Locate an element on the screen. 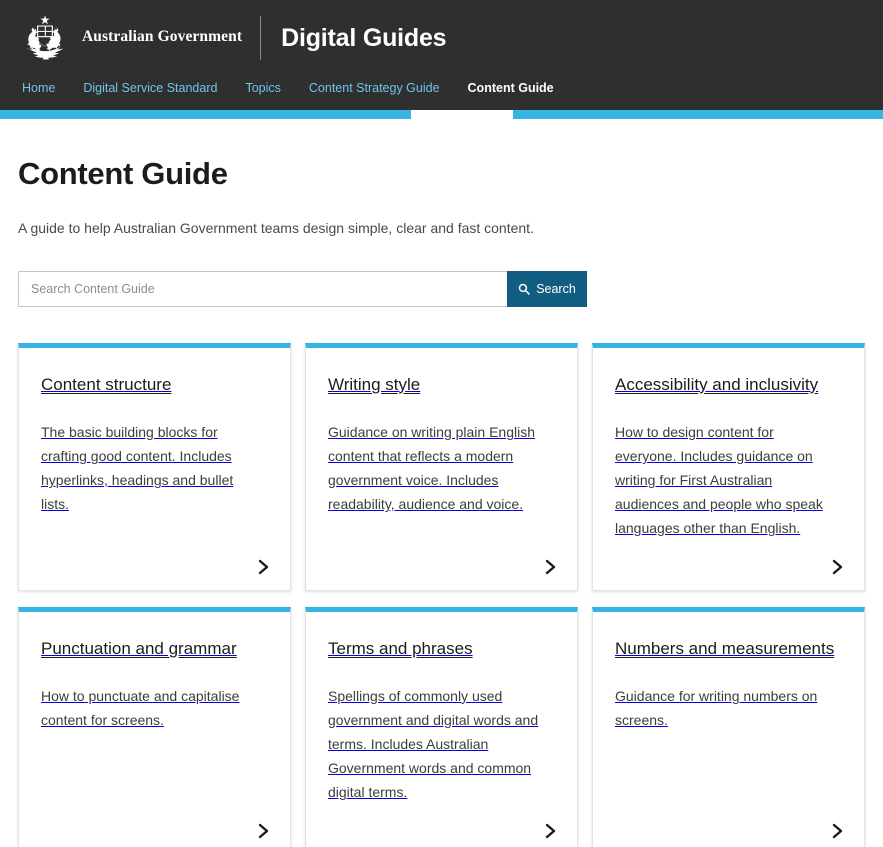 This screenshot has height=847, width=883. page-title: Content Guide is located at coordinates (123, 173).